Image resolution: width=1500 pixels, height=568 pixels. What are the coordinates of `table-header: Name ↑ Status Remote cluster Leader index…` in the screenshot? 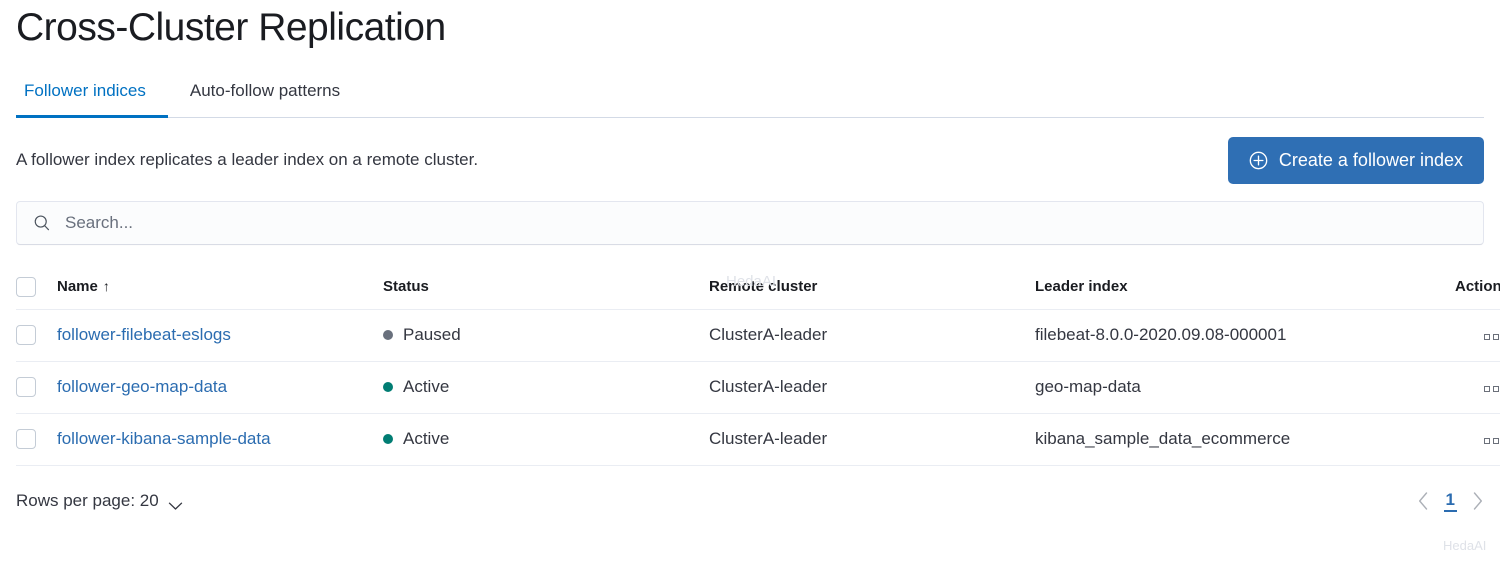 It's located at (758, 287).